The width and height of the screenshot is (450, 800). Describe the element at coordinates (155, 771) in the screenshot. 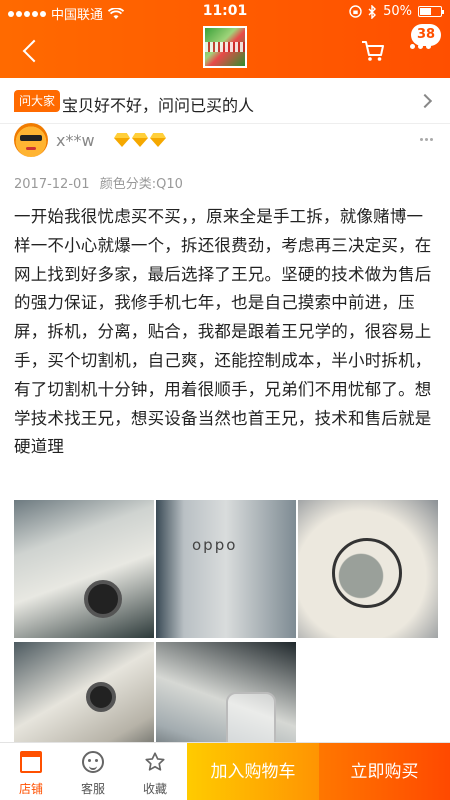

I see `favorite-tab: 收藏` at that location.